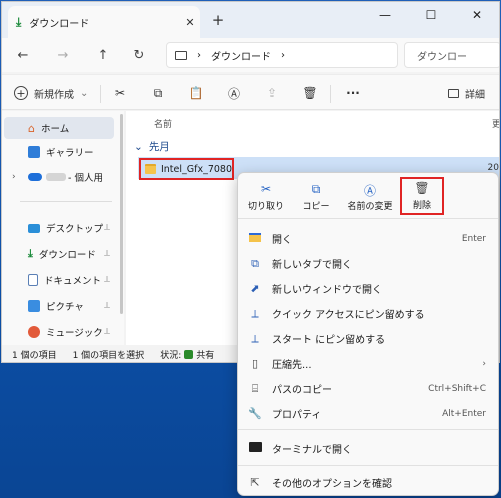 The width and height of the screenshot is (501, 498). I want to click on cut-button: ✂, so click(120, 93).